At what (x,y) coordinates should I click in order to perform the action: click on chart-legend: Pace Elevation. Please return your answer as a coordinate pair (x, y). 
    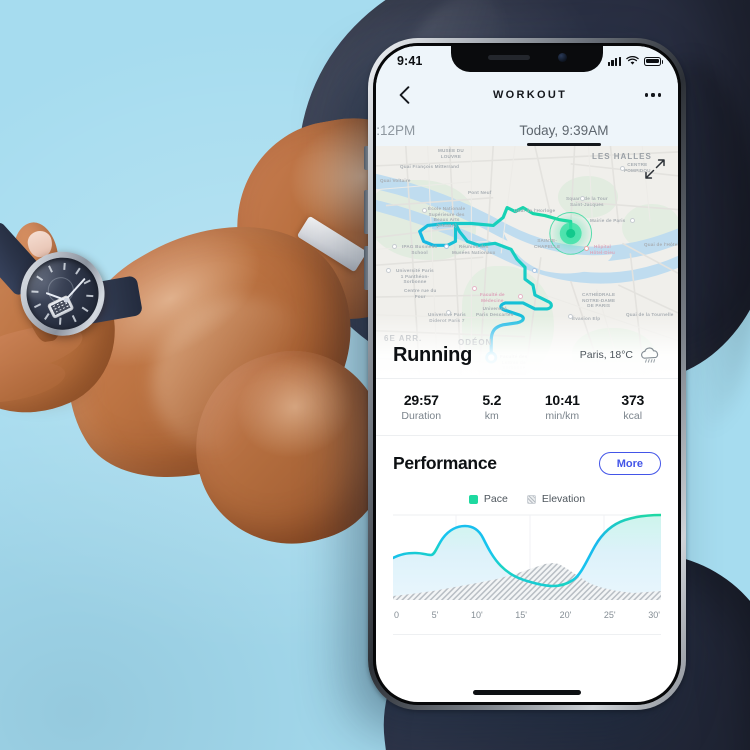
    Looking at the image, I should click on (527, 499).